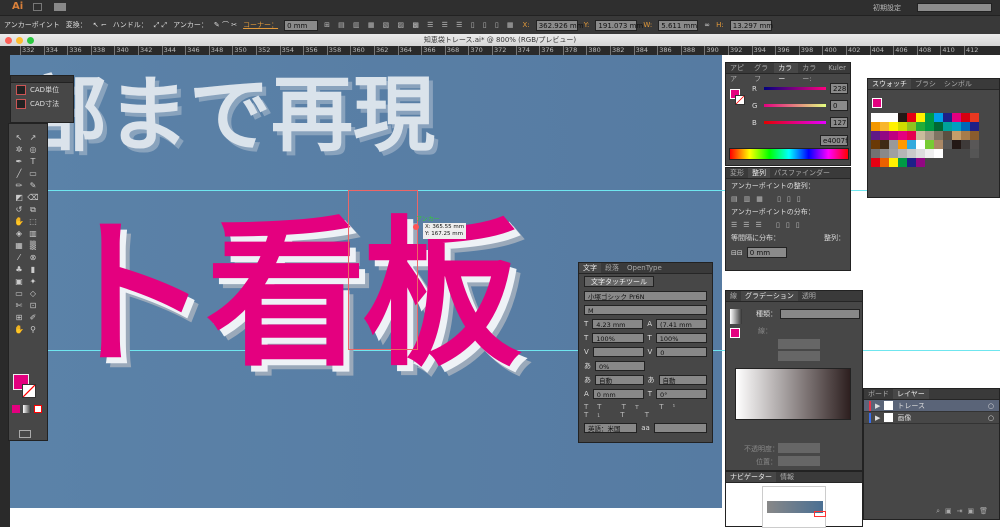 The image size is (1000, 528). What do you see at coordinates (590, 268) in the screenshot?
I see `panel-tab: 文字` at bounding box center [590, 268].